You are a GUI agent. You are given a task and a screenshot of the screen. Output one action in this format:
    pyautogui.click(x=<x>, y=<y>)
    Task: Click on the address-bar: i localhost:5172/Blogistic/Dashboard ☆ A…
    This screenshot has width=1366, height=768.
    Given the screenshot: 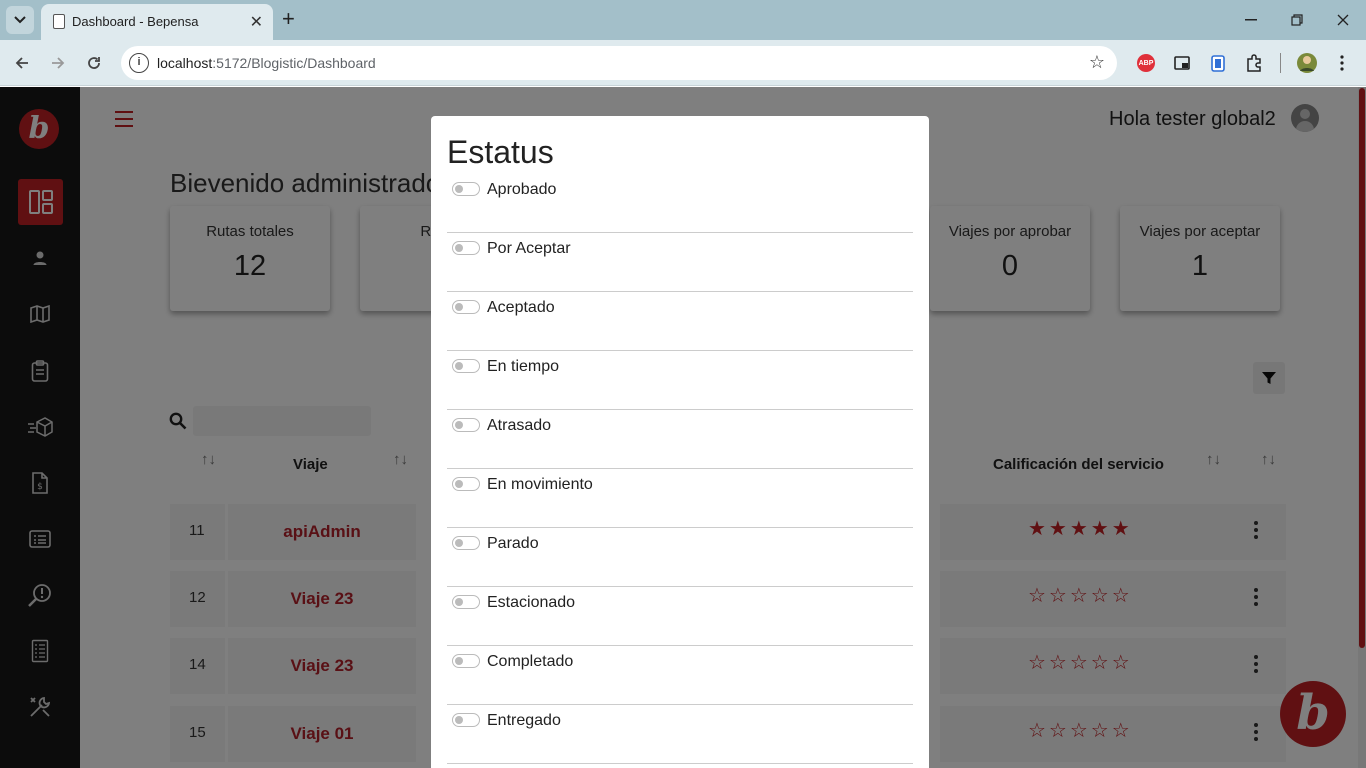 What is the action you would take?
    pyautogui.click(x=683, y=63)
    